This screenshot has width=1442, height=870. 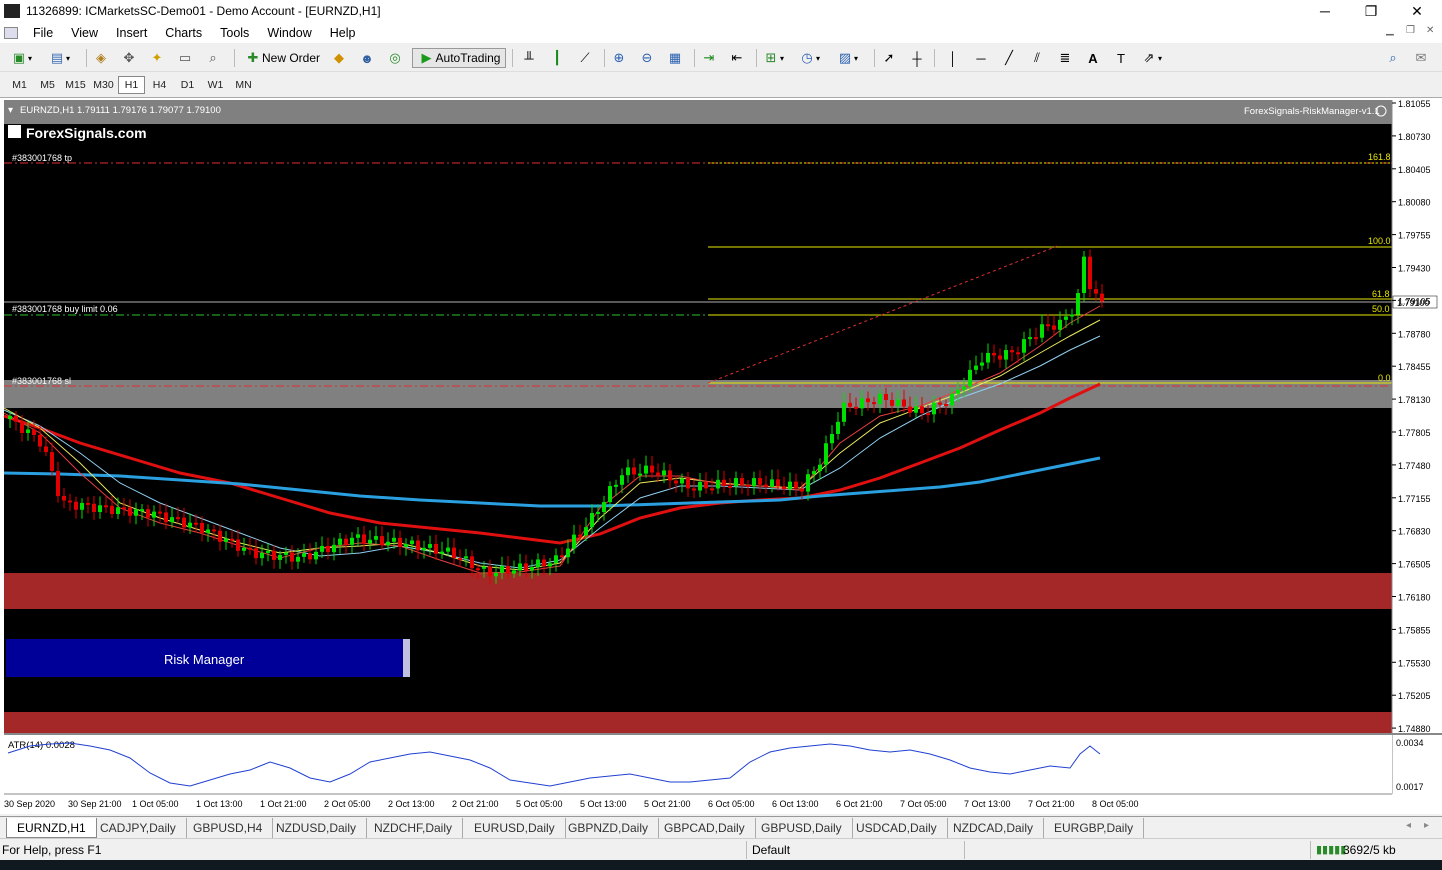 I want to click on timeframe-w1: W1, so click(x=215, y=85).